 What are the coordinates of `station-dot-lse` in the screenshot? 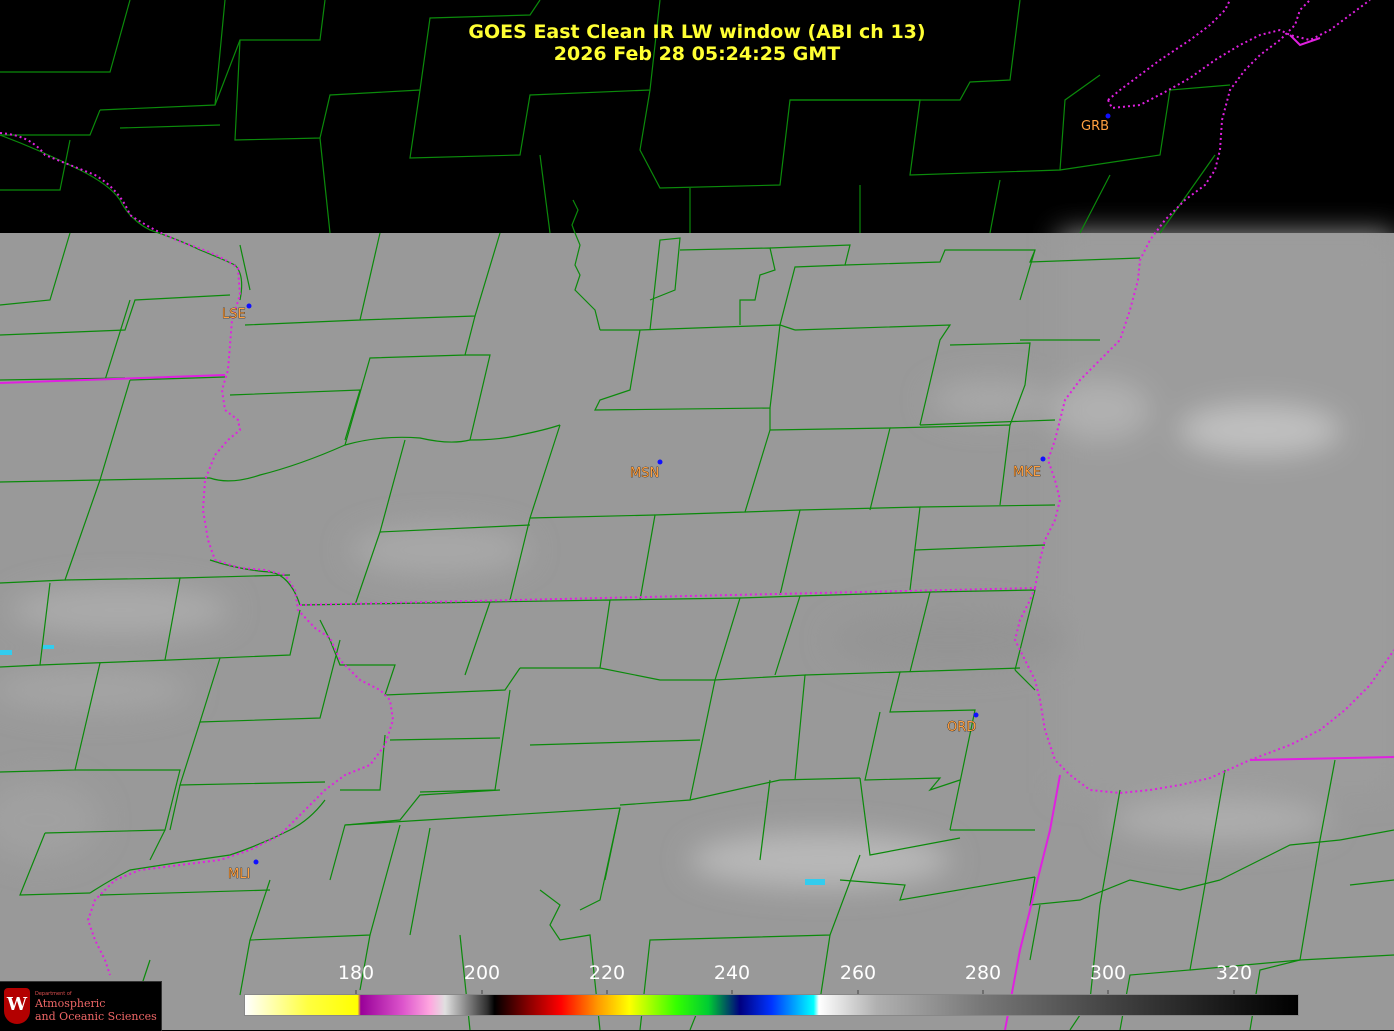 It's located at (249, 306).